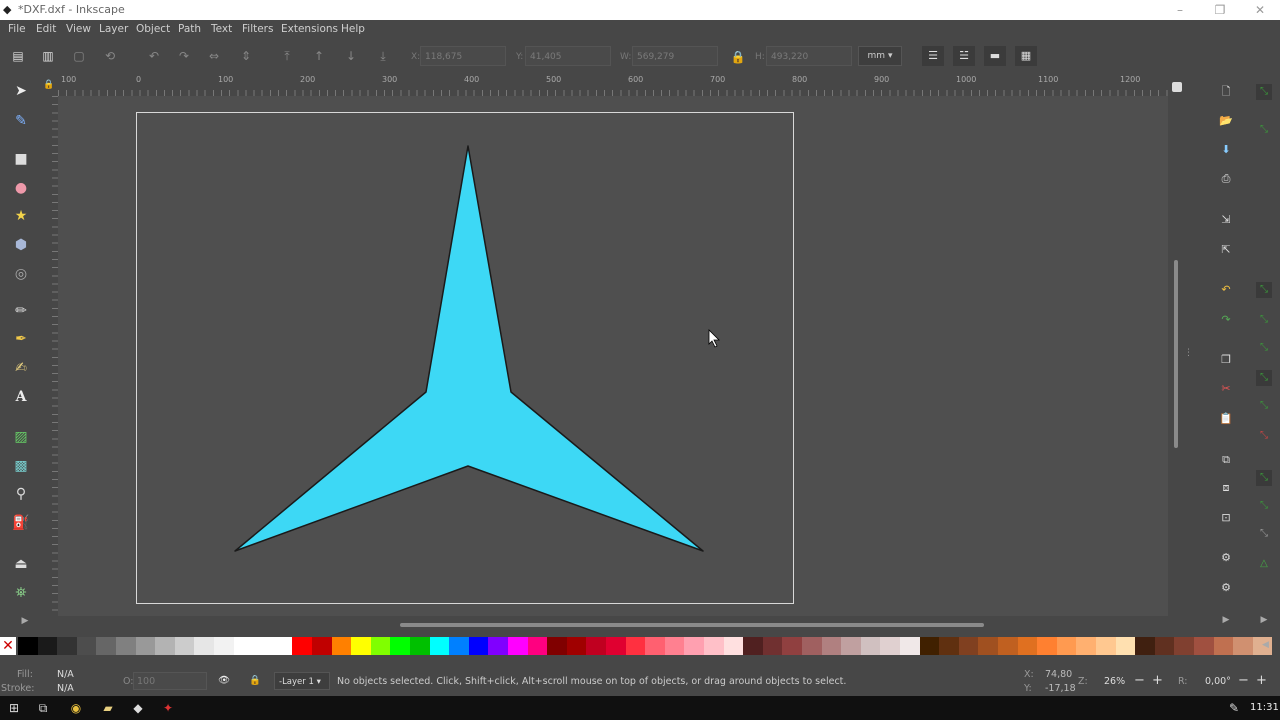 Image resolution: width=1280 pixels, height=720 pixels. I want to click on paste-icon: 📋, so click(1226, 419).